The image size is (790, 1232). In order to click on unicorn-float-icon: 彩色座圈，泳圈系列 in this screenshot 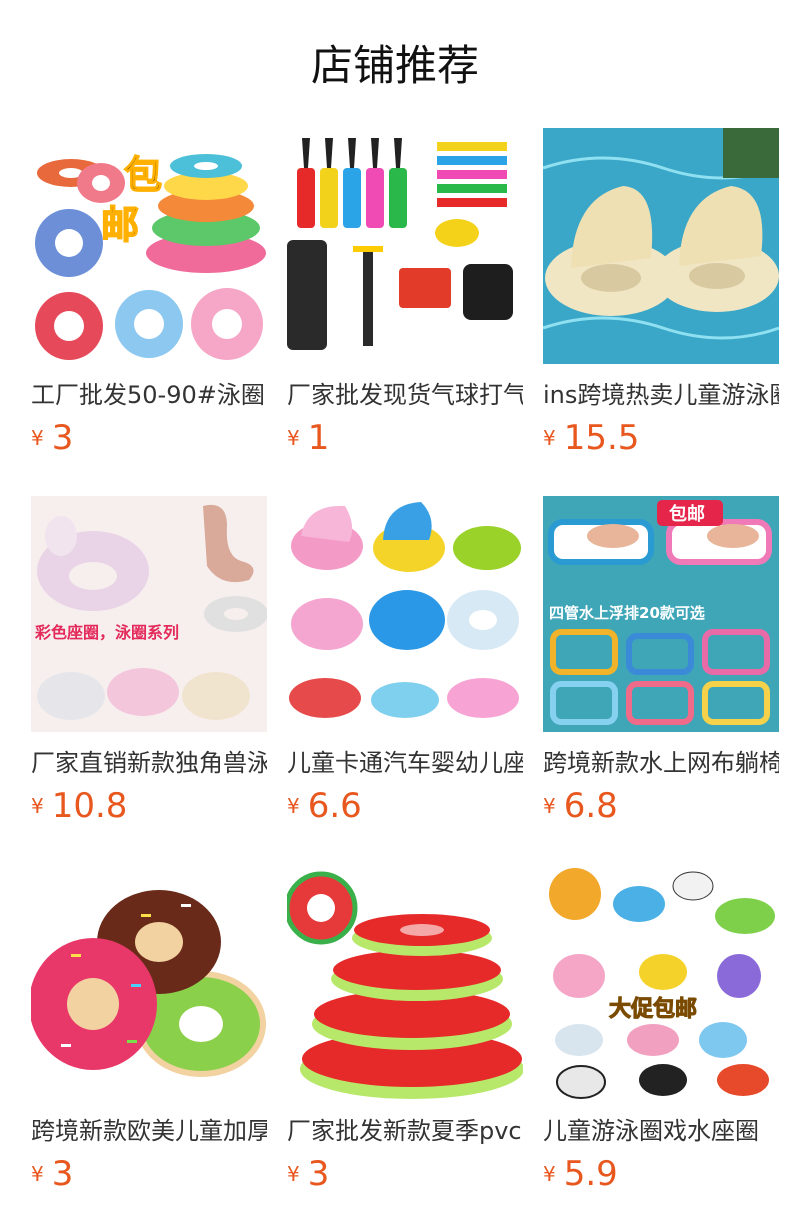, I will do `click(149, 614)`.